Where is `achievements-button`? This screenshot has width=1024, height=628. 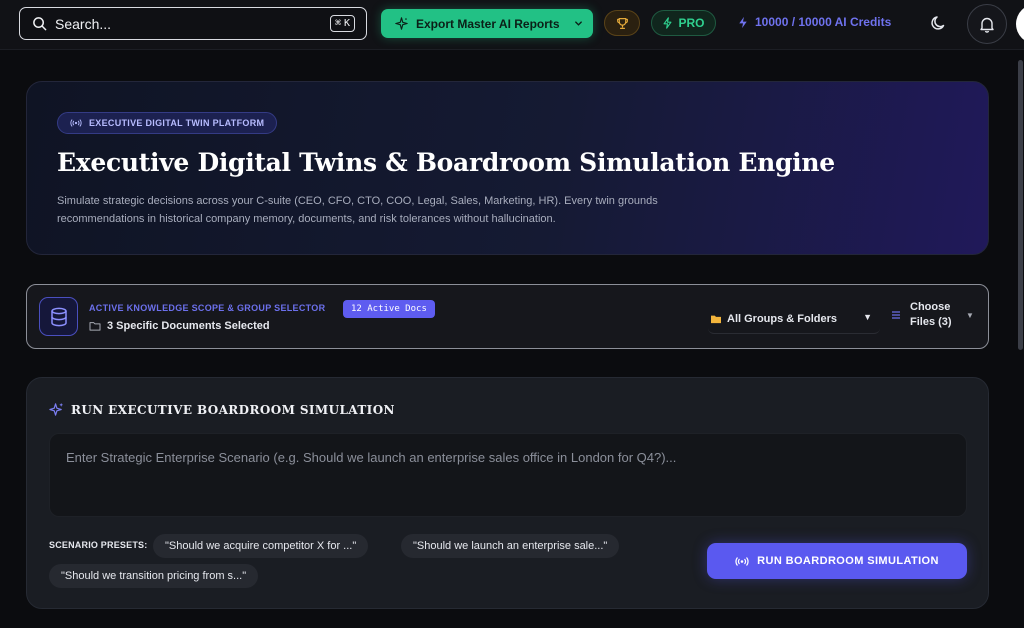
achievements-button is located at coordinates (622, 23).